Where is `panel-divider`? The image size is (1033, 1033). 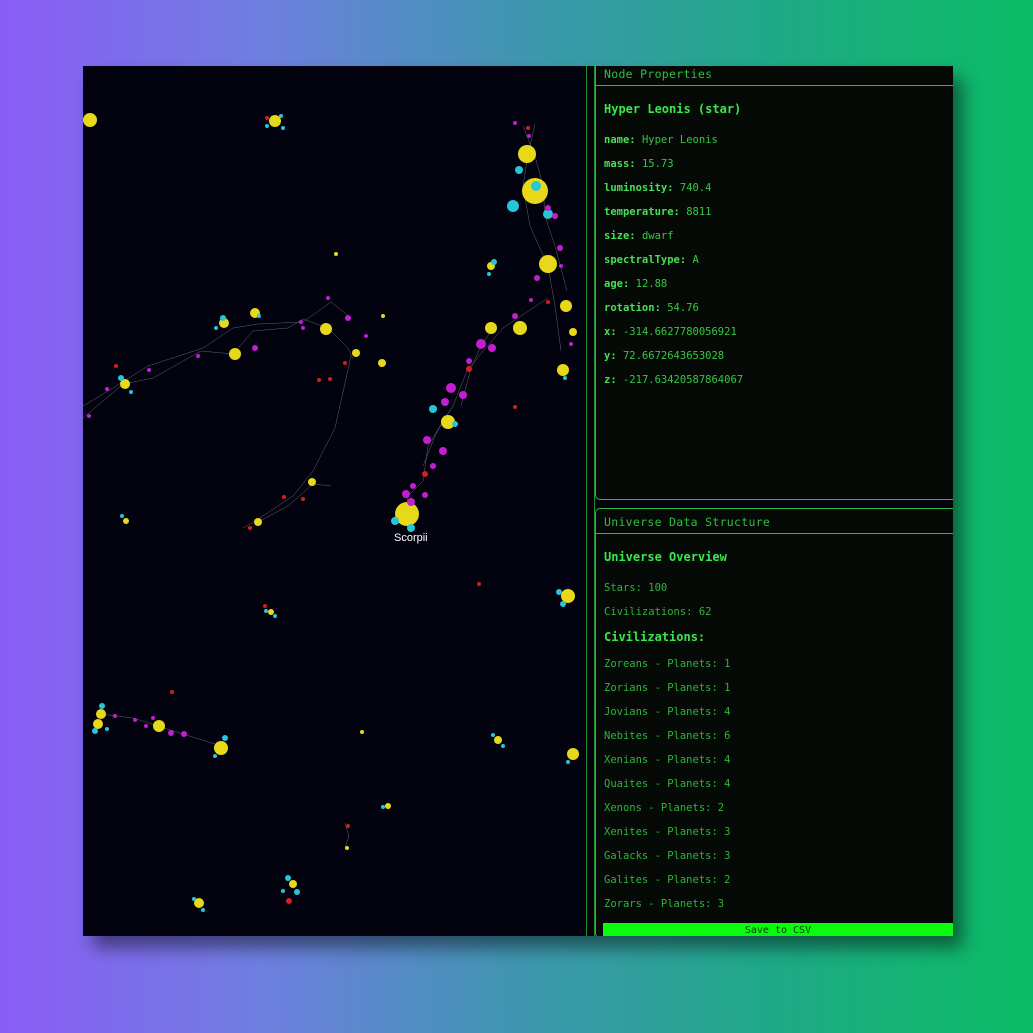 panel-divider is located at coordinates (590, 501).